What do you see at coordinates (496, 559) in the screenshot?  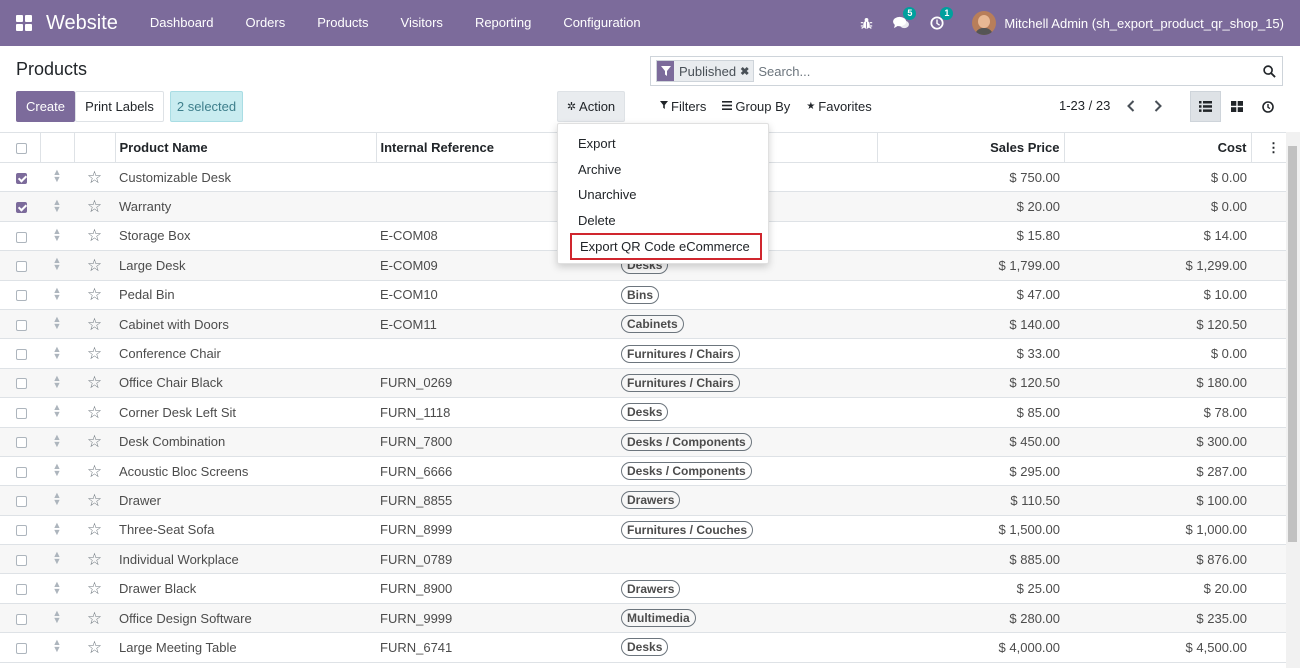 I see `internal-reference-cell: FURN_0789` at bounding box center [496, 559].